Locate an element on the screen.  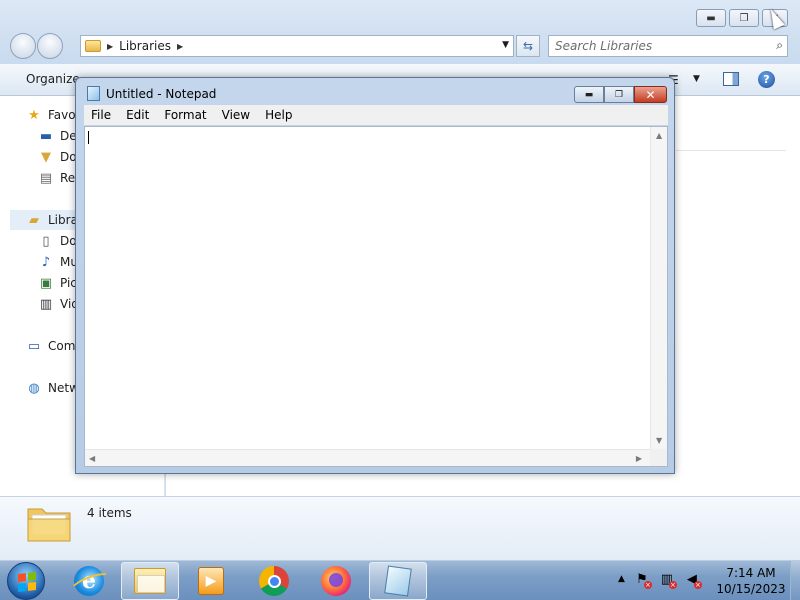
address-bar: ▶ Libraries ▶ ▼ is located at coordinates (297, 46).